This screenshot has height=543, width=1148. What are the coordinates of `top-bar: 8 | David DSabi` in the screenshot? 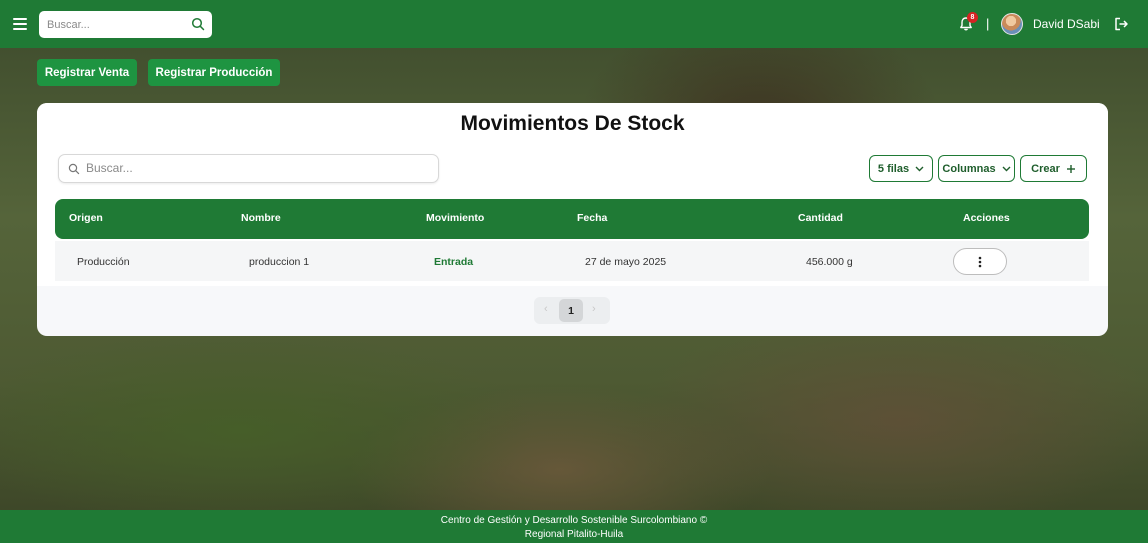 It's located at (574, 24).